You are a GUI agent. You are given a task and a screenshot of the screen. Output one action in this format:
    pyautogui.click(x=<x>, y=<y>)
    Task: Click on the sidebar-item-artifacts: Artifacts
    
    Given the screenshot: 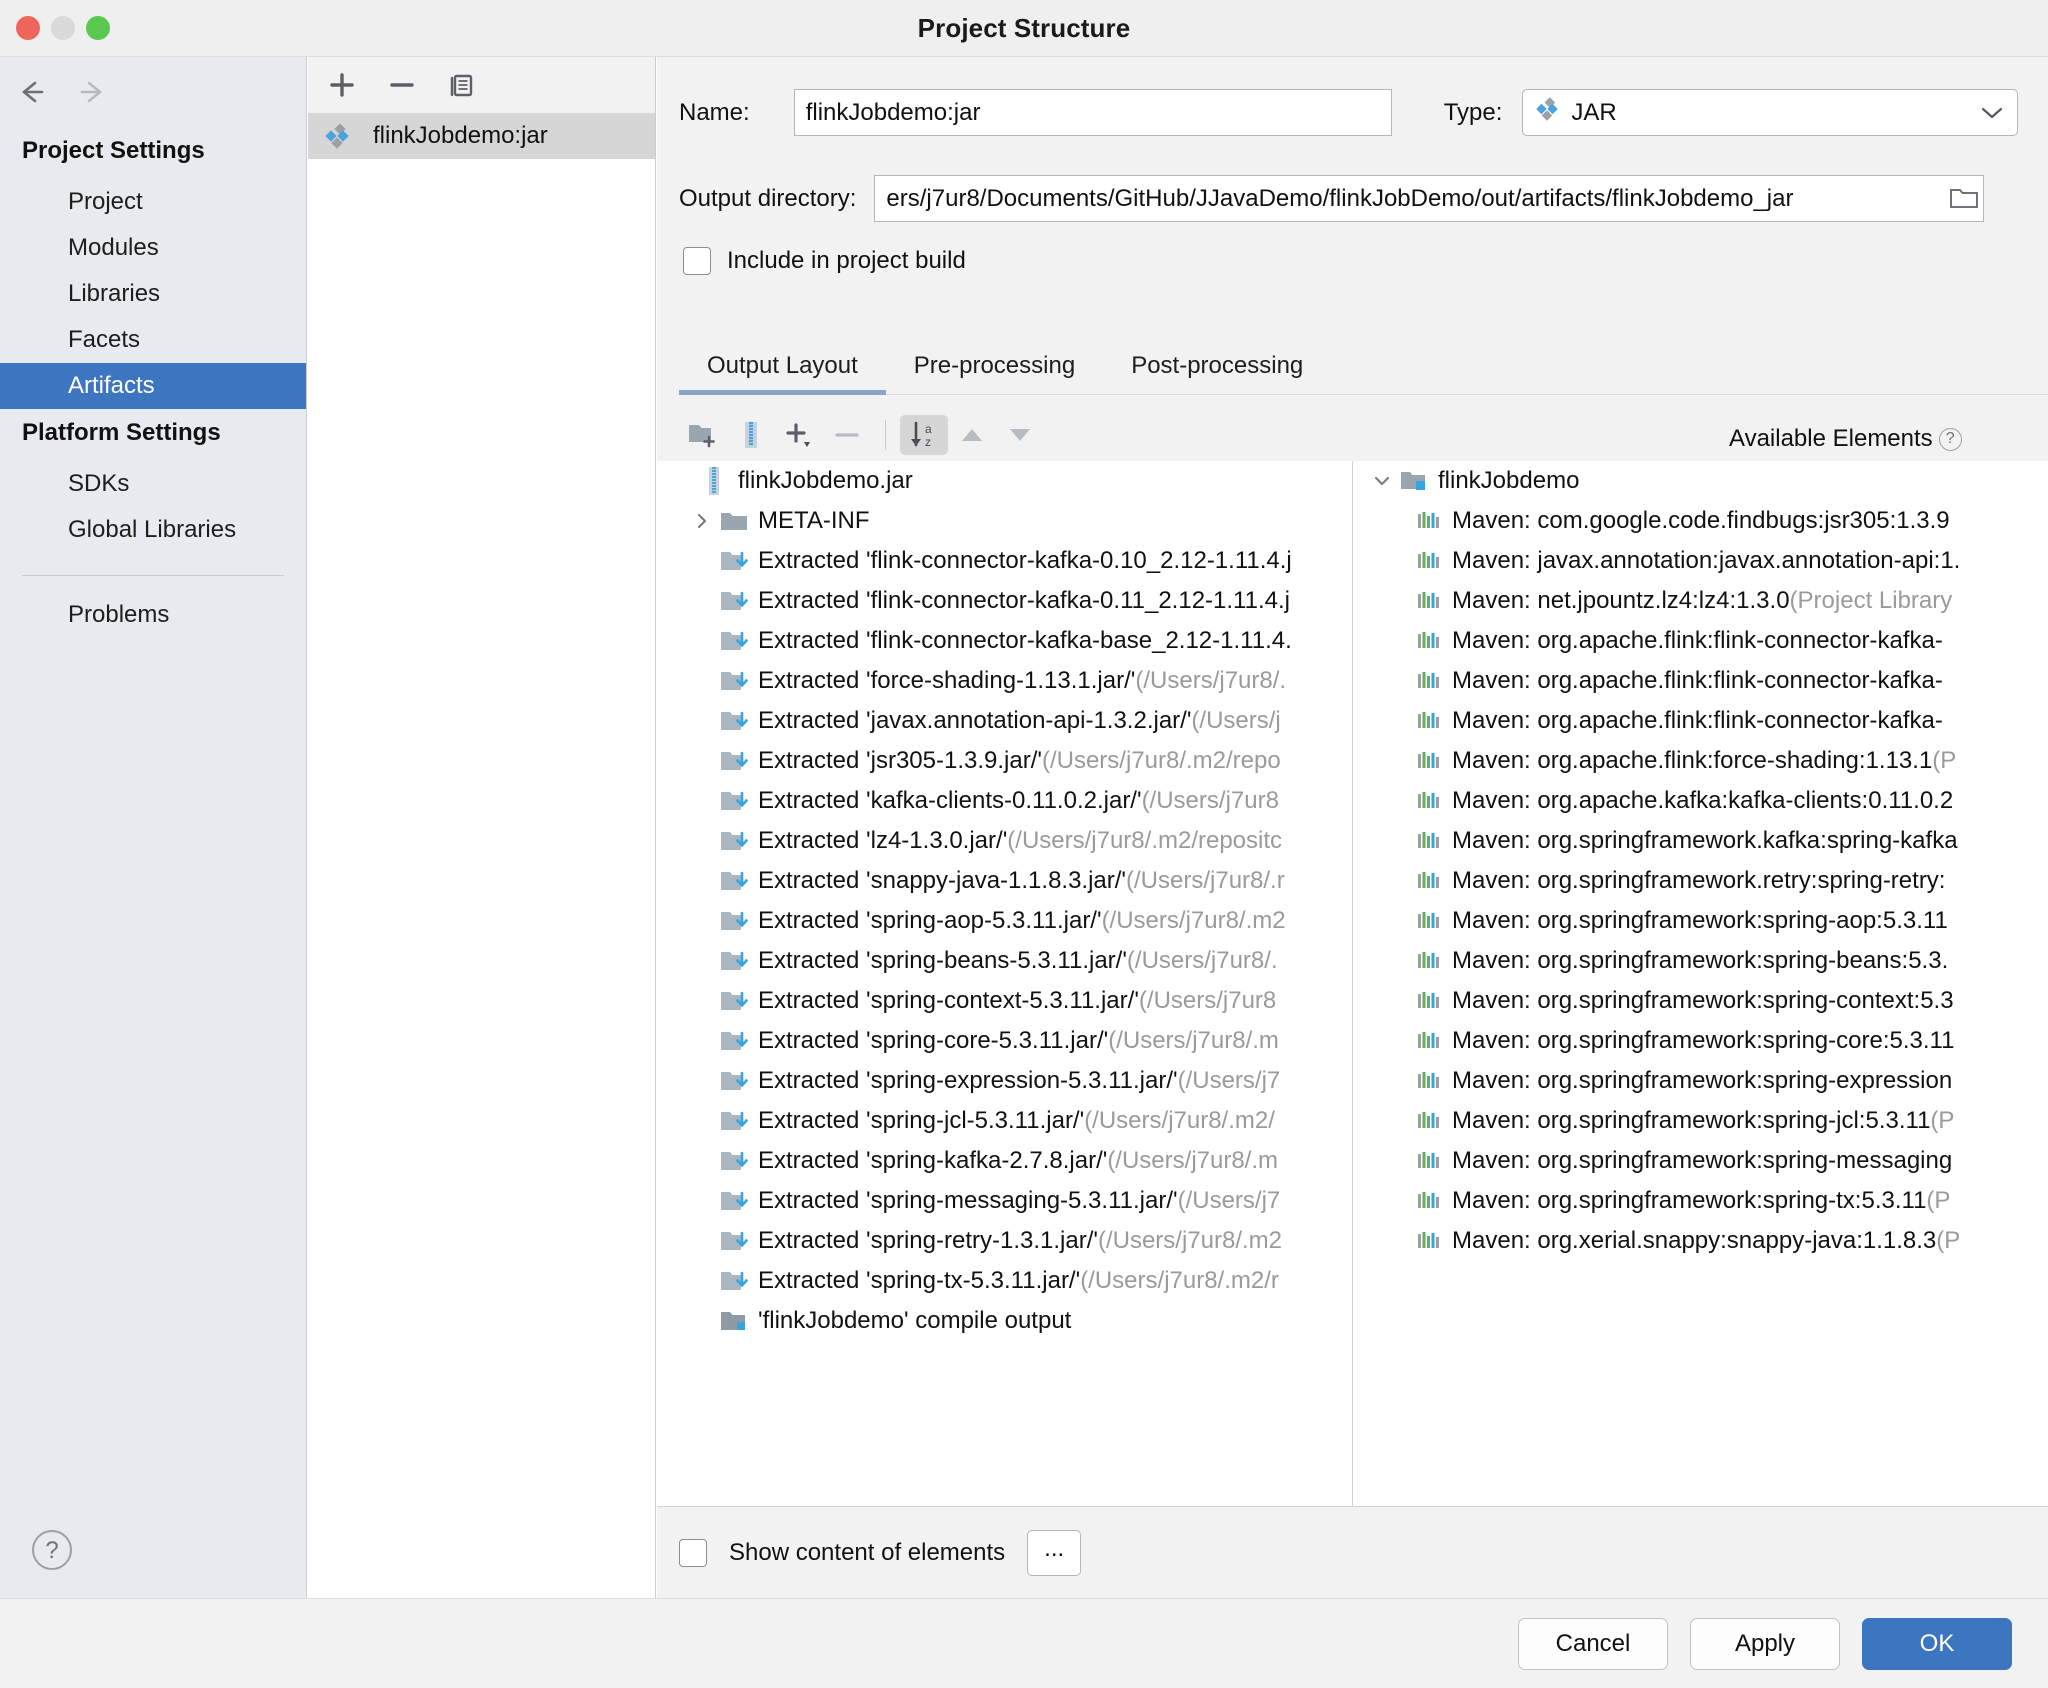 What is the action you would take?
    pyautogui.click(x=153, y=386)
    